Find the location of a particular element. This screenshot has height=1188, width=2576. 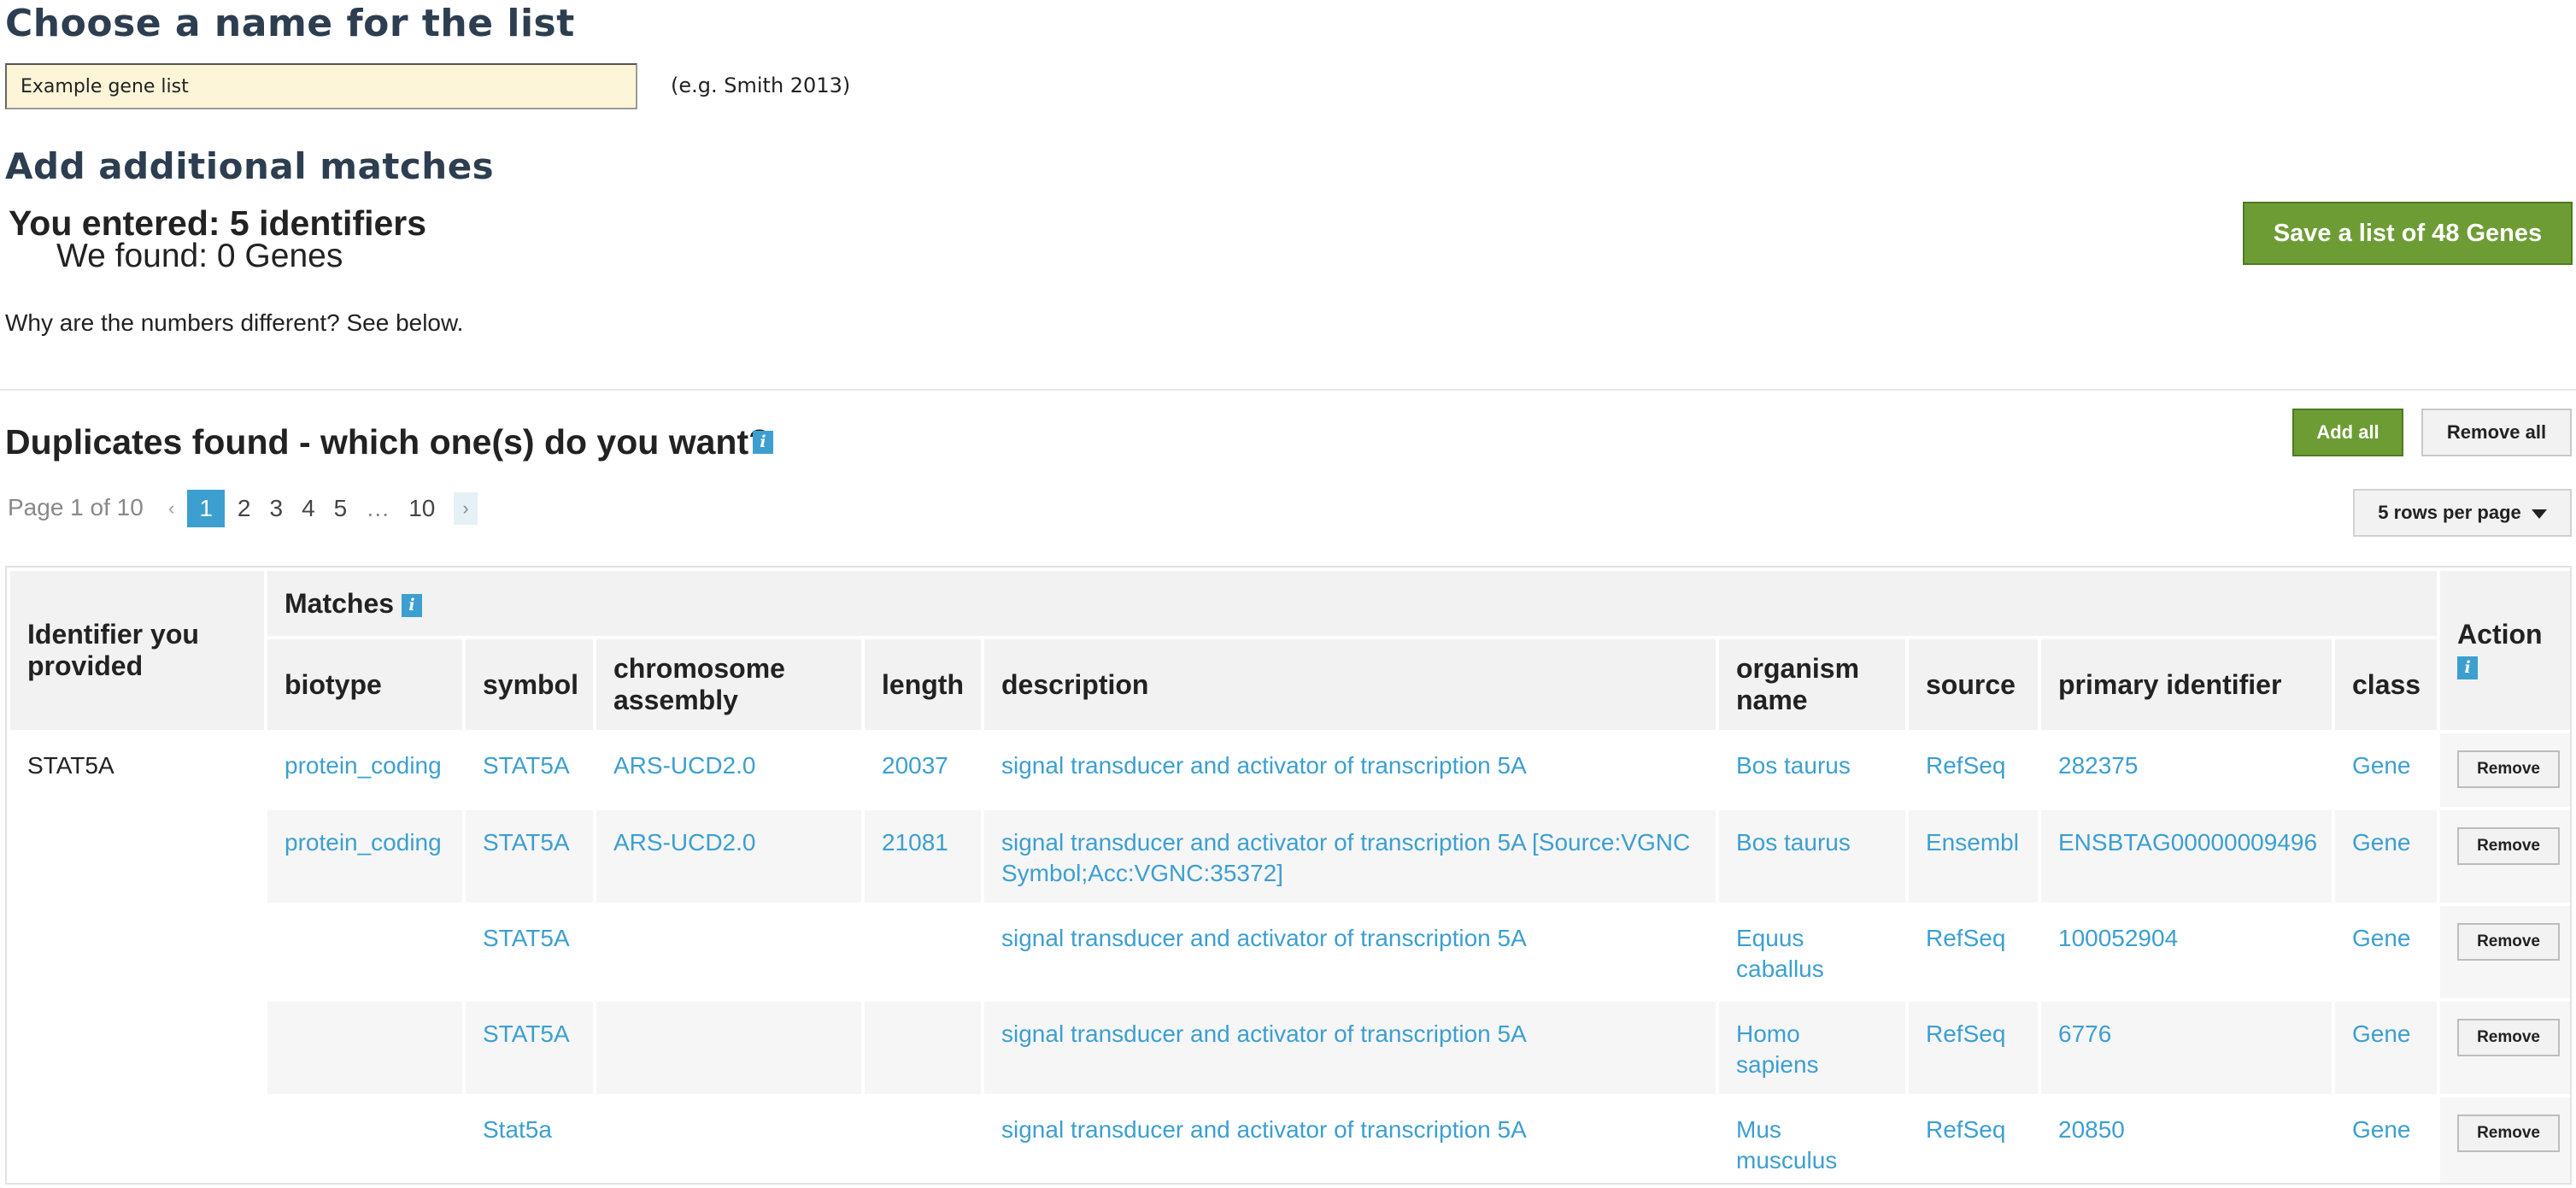

prev-page-icon: ‹ is located at coordinates (171, 508).